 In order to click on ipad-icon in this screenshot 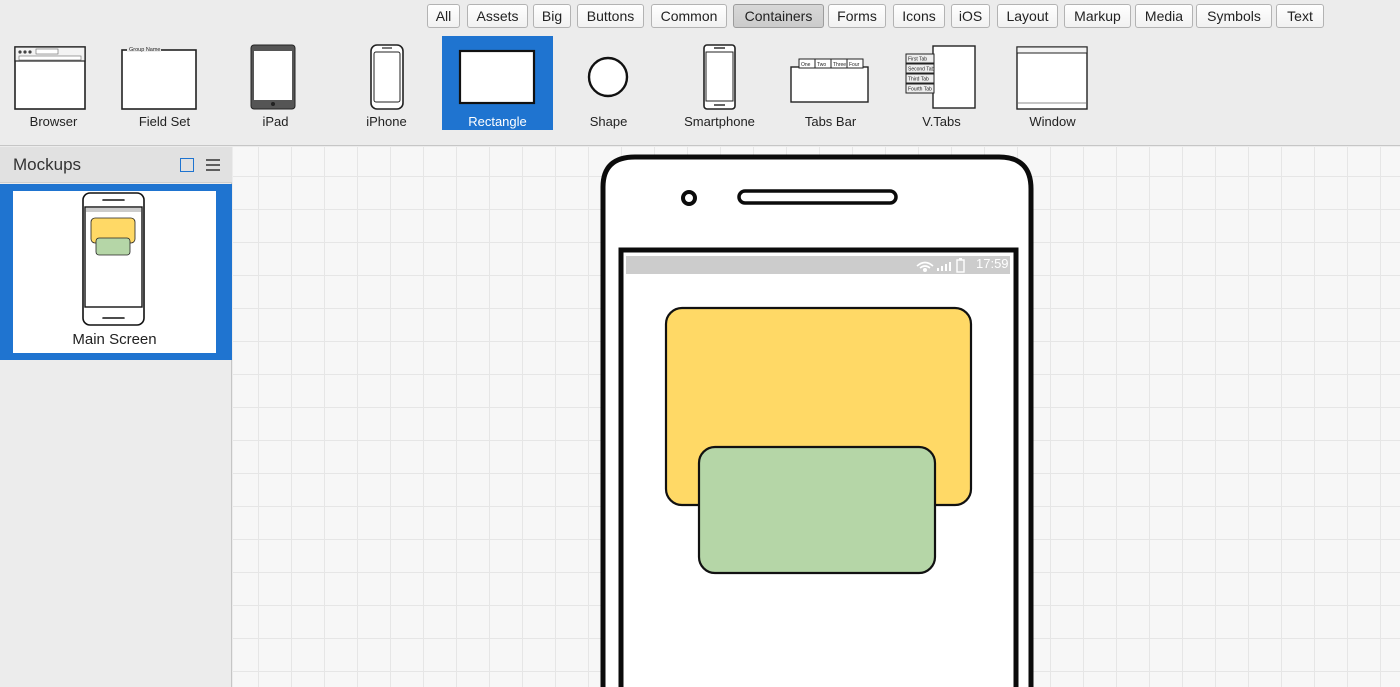, I will do `click(275, 77)`.